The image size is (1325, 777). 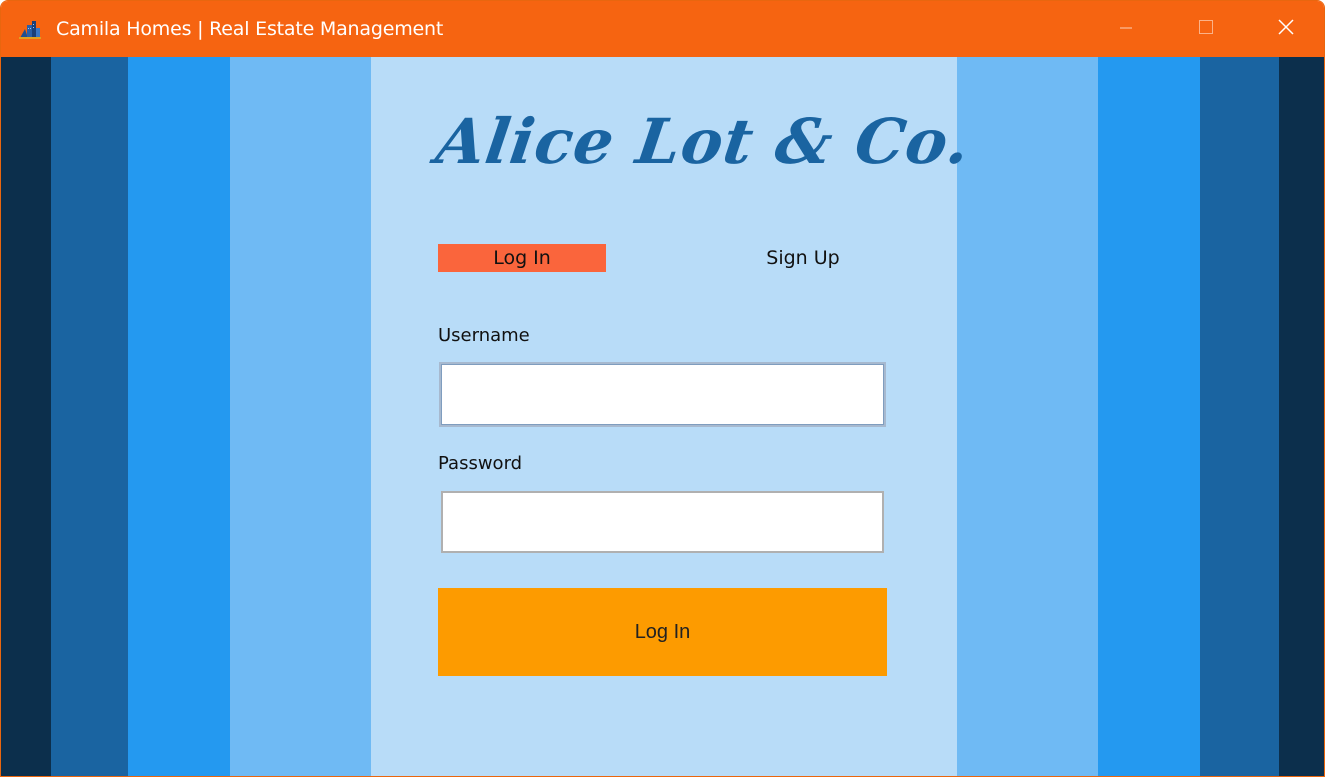 I want to click on buildings-icon, so click(x=30, y=29).